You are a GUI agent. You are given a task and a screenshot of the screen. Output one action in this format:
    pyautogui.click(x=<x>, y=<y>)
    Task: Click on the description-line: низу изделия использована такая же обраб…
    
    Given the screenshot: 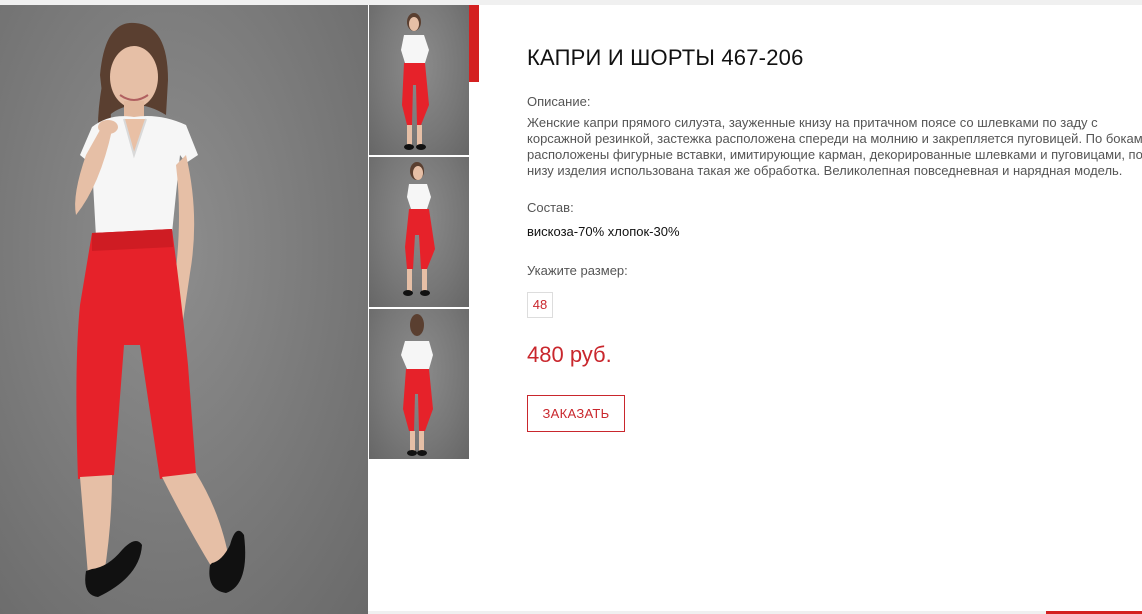 What is the action you would take?
    pyautogui.click(x=825, y=170)
    